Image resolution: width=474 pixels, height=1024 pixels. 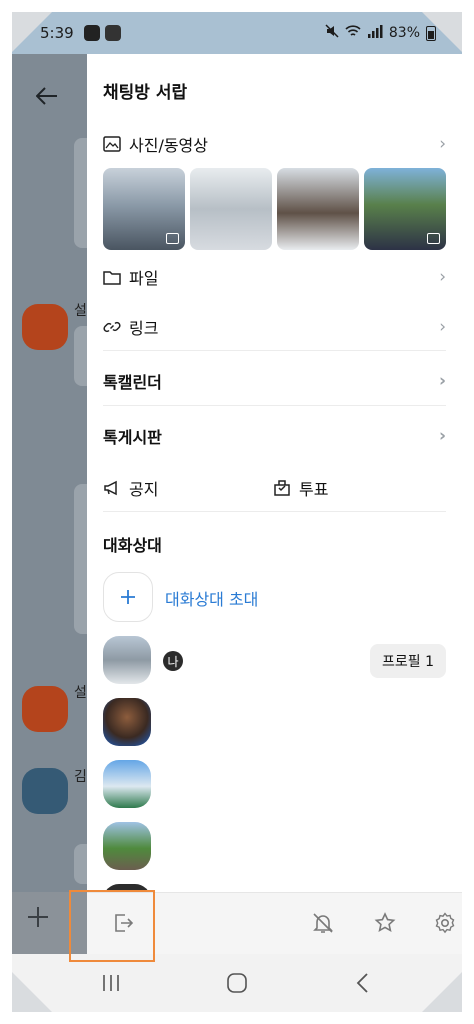 I want to click on recents-icon, so click(x=111, y=983).